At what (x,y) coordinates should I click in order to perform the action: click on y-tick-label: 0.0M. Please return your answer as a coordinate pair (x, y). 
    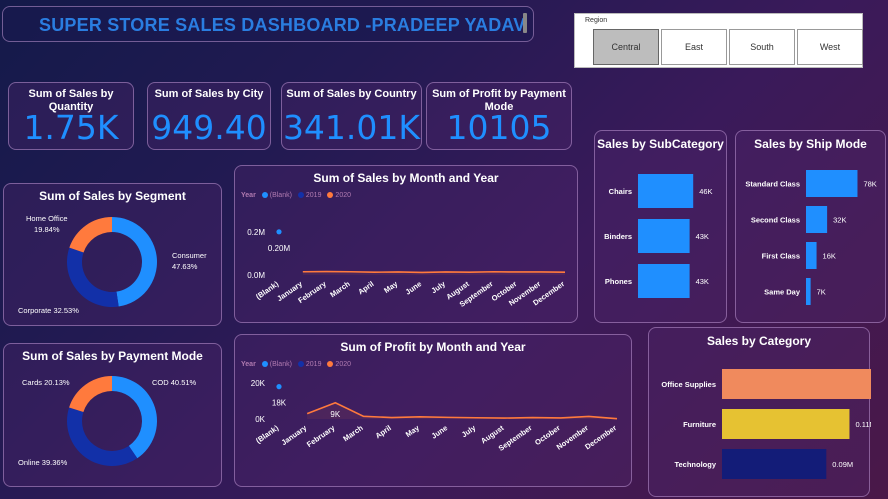
    Looking at the image, I should click on (256, 275).